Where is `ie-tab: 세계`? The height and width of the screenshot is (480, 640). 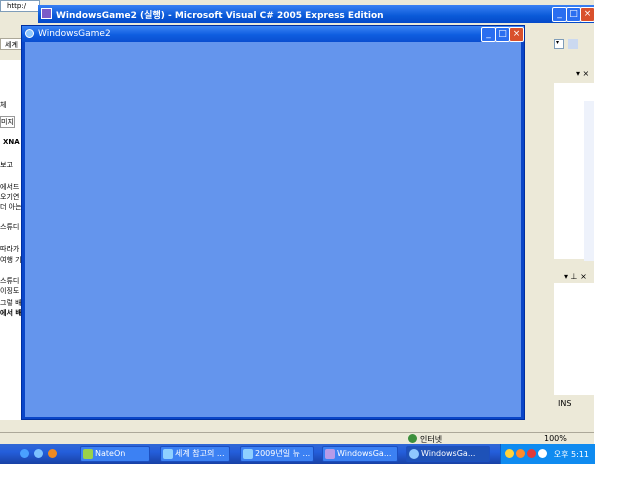 ie-tab: 세계 is located at coordinates (11, 44).